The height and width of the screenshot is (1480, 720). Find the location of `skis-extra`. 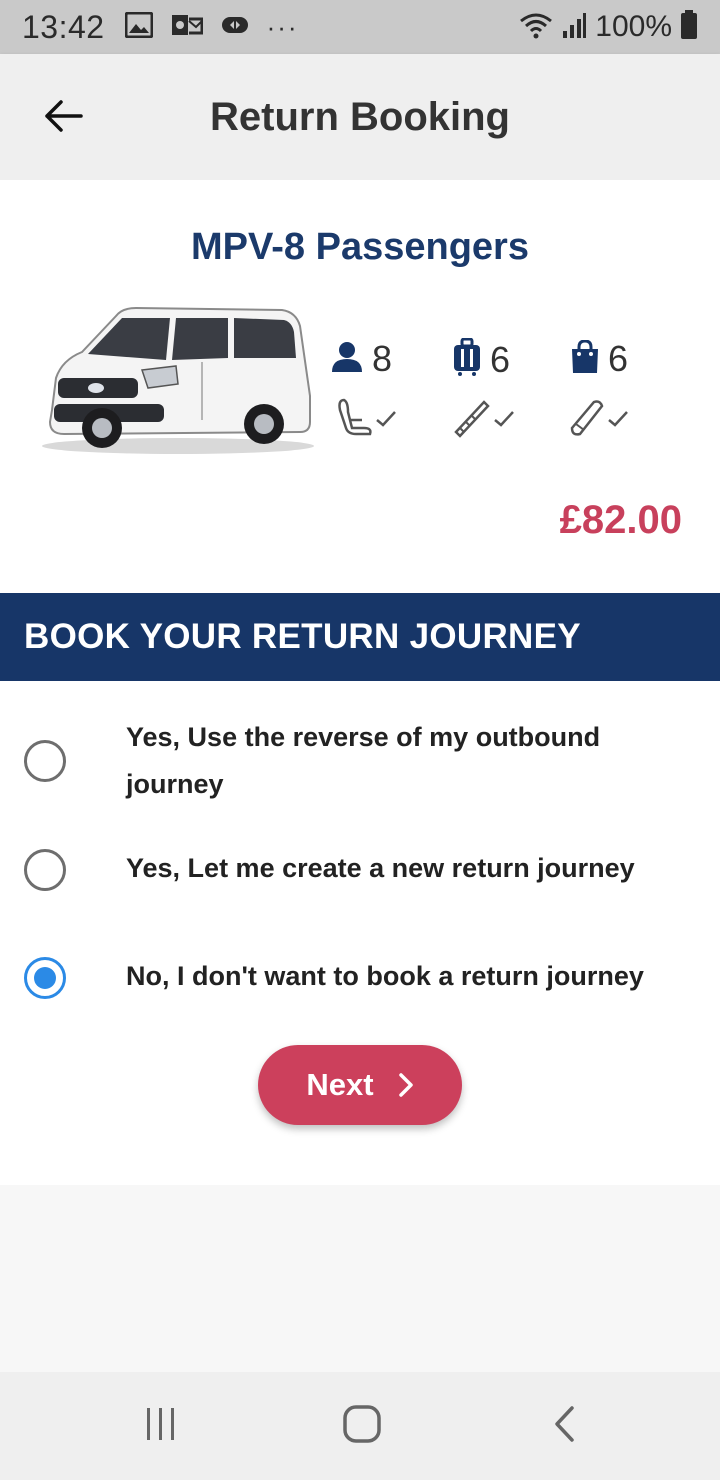

skis-extra is located at coordinates (484, 420).